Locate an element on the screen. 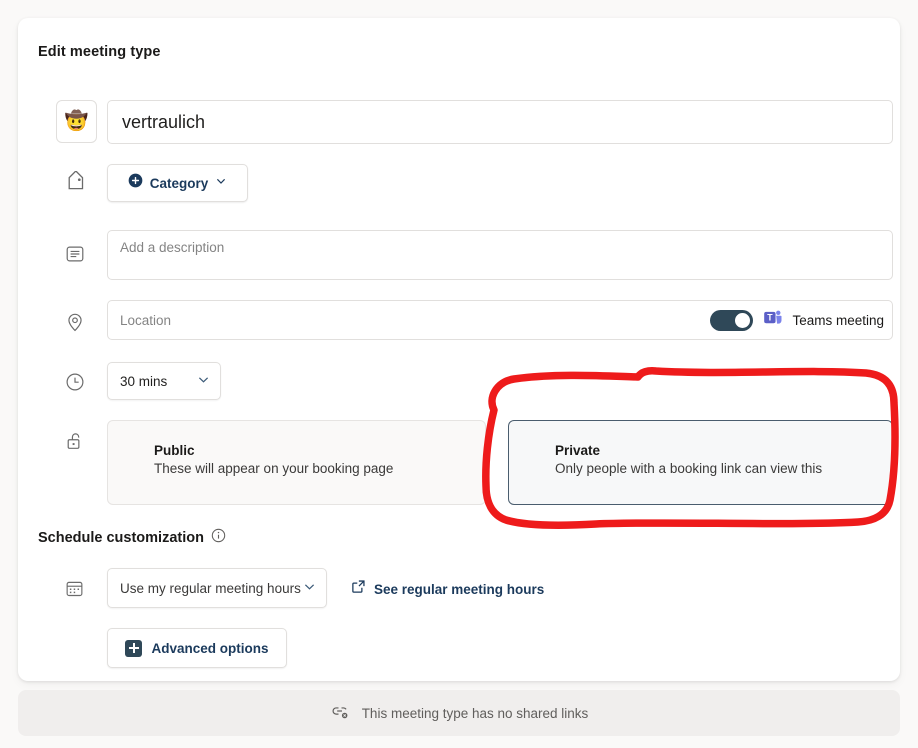  privacy-public-description: These will appear on your booking page is located at coordinates (274, 468).